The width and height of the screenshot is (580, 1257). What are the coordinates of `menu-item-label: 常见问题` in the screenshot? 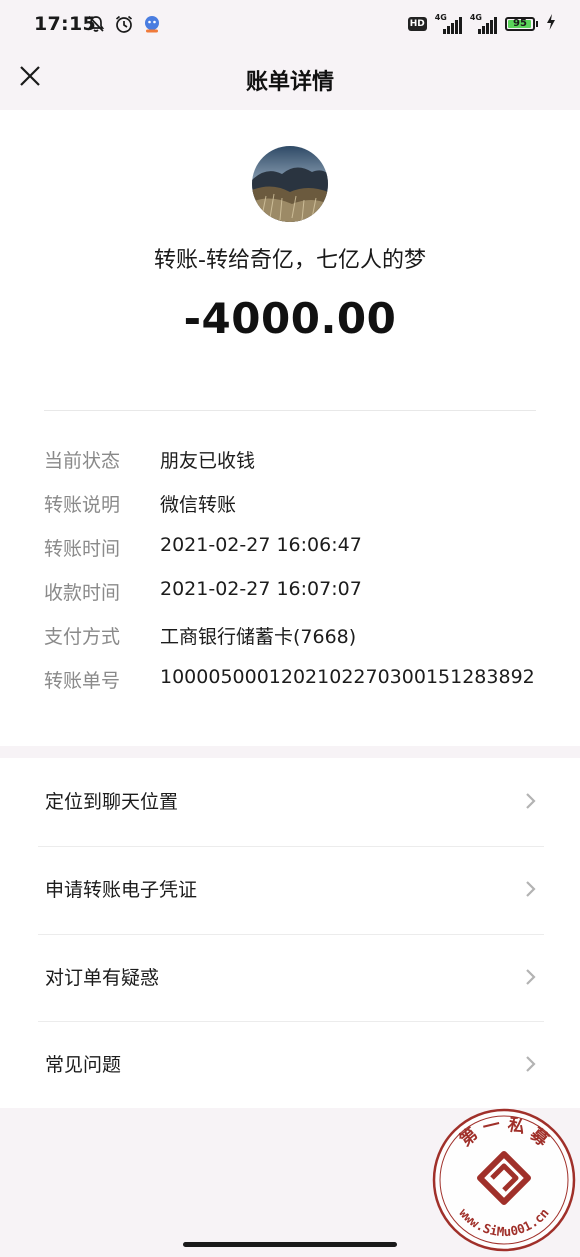 It's located at (83, 1065).